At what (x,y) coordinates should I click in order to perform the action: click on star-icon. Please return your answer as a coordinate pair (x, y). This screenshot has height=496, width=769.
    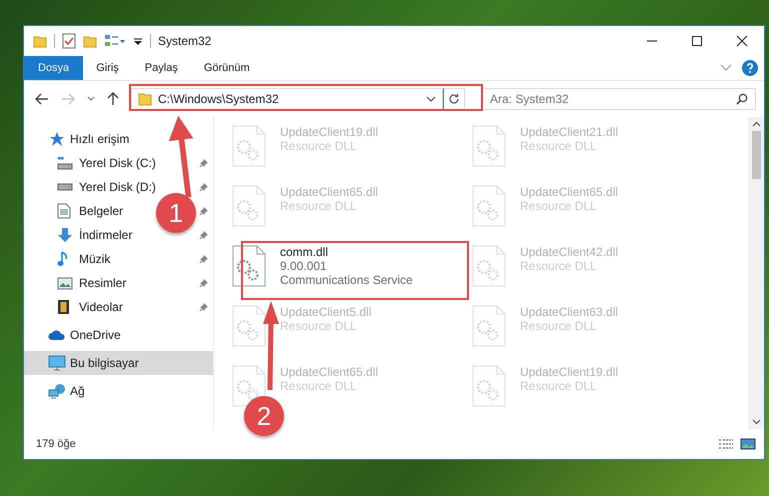
    Looking at the image, I should click on (56, 139).